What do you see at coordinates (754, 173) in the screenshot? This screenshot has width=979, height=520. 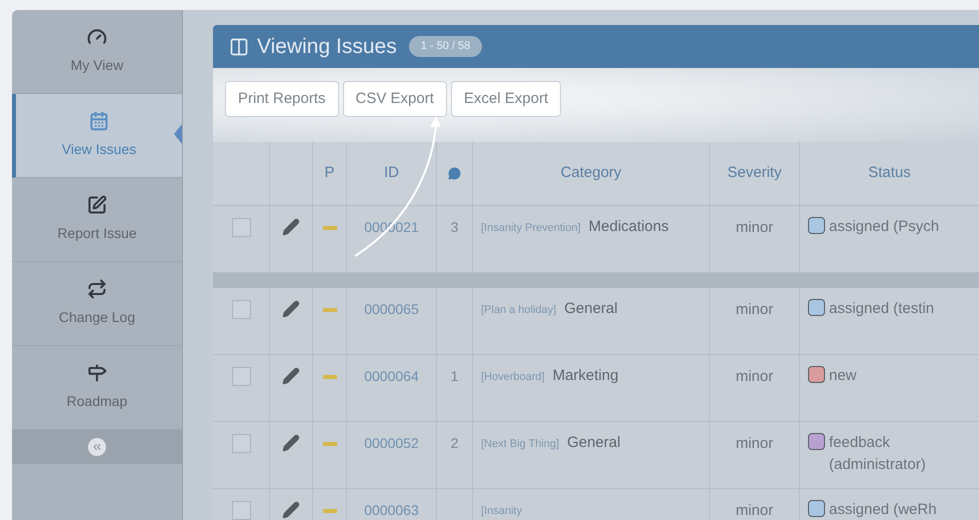 I see `column-header: Severity` at bounding box center [754, 173].